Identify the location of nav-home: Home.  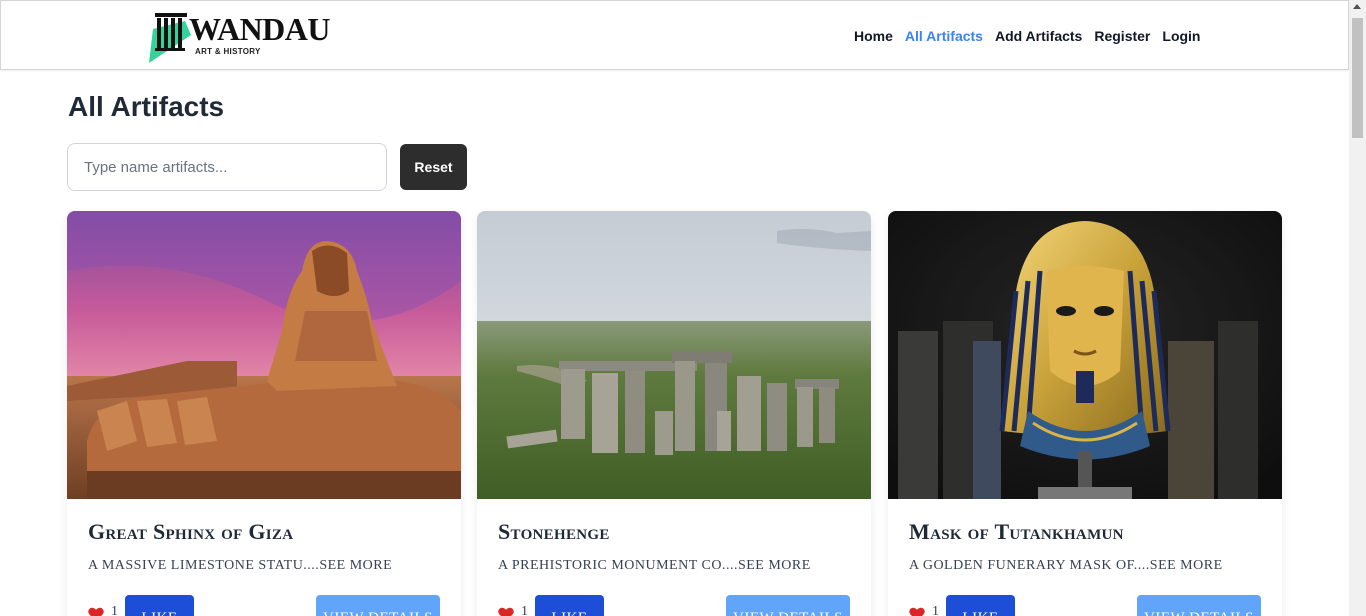
(873, 36).